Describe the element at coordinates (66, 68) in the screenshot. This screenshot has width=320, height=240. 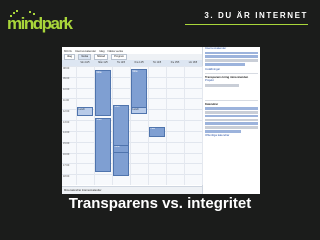
I see `hour-label: 08:00` at that location.